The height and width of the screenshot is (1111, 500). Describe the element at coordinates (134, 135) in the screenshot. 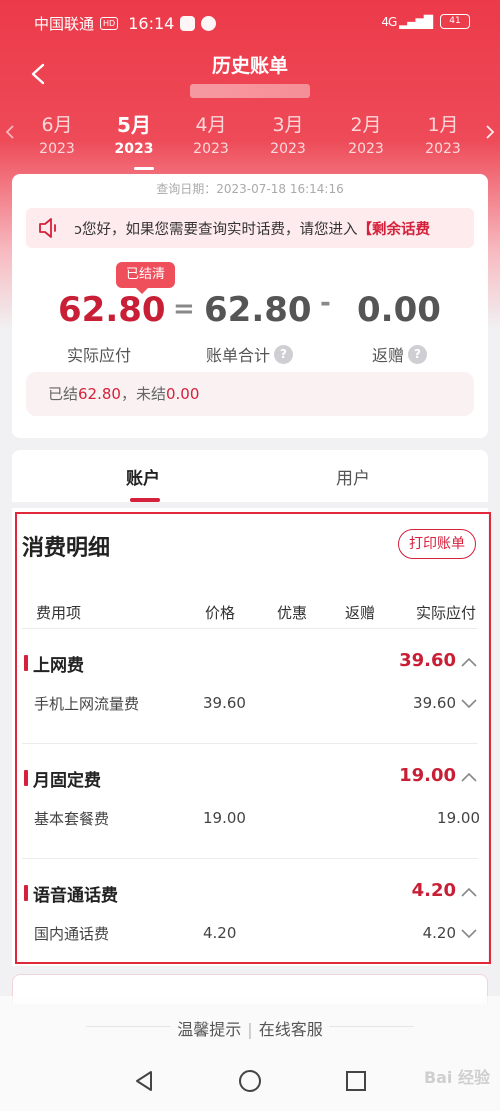

I see `month-tab-selected: 5月 2023` at that location.